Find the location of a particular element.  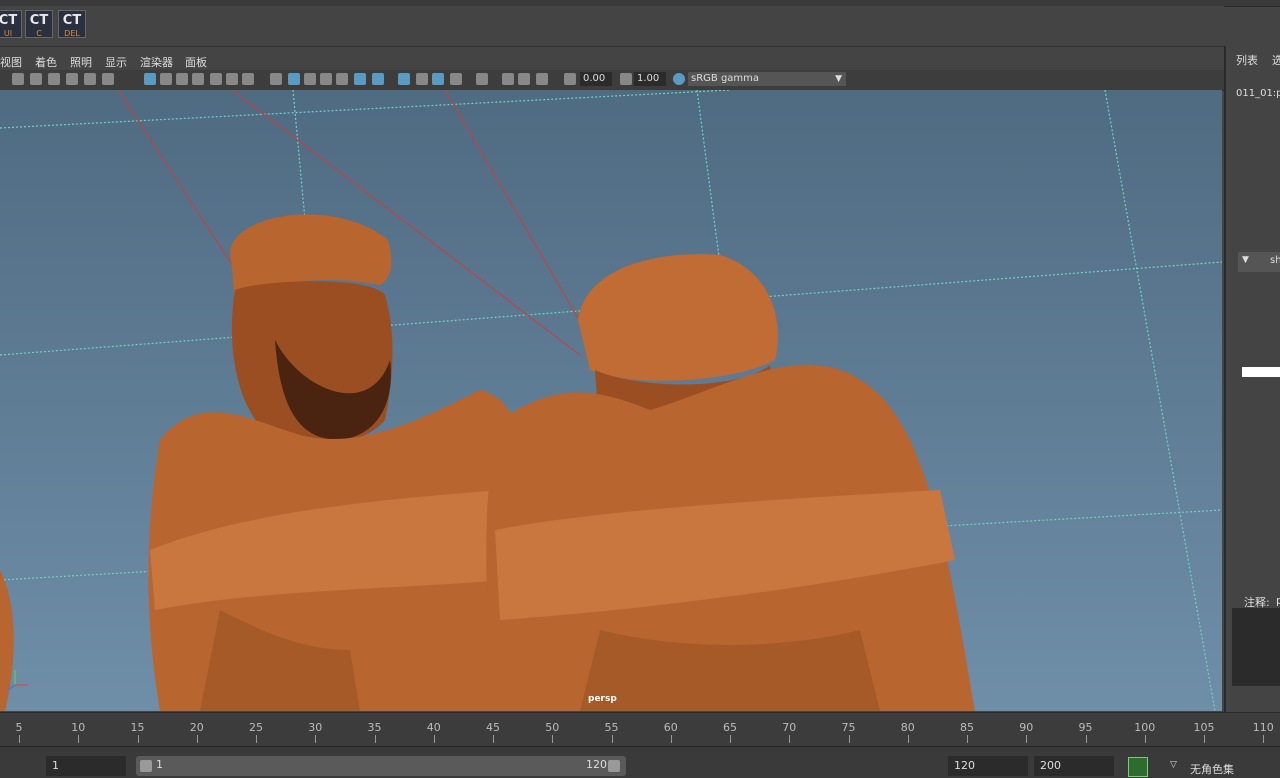

frame-selection-icon is located at coordinates (524, 79).